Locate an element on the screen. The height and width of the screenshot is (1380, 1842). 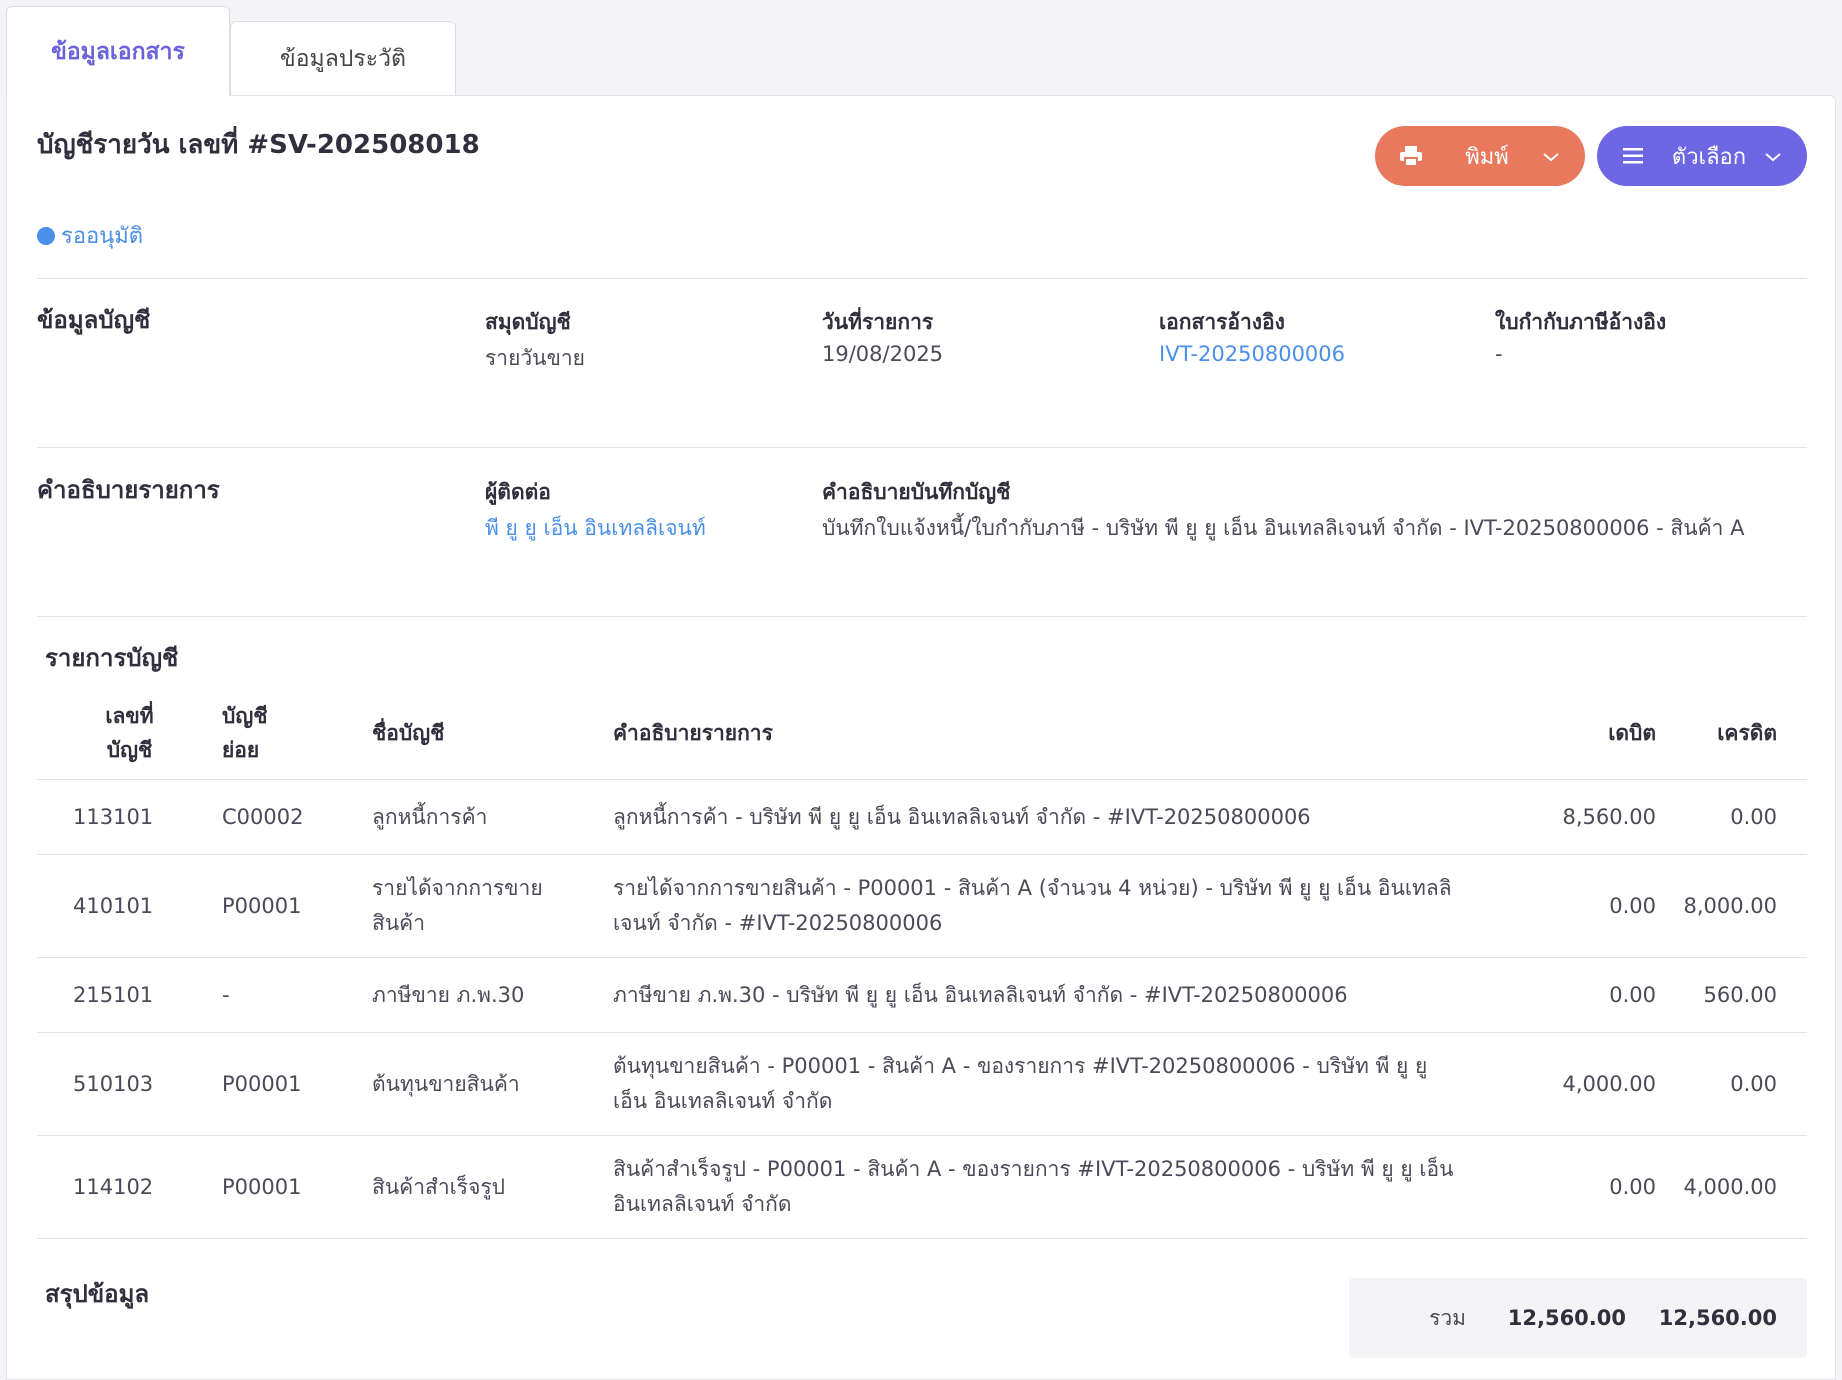
total-credit: 12,560.00 is located at coordinates (1717, 1318).